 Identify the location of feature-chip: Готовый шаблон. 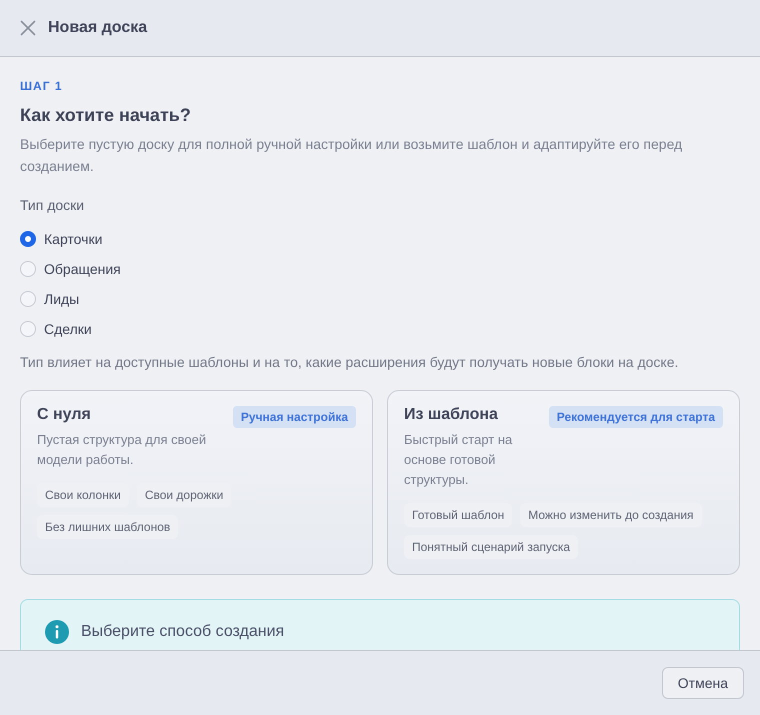
(458, 515).